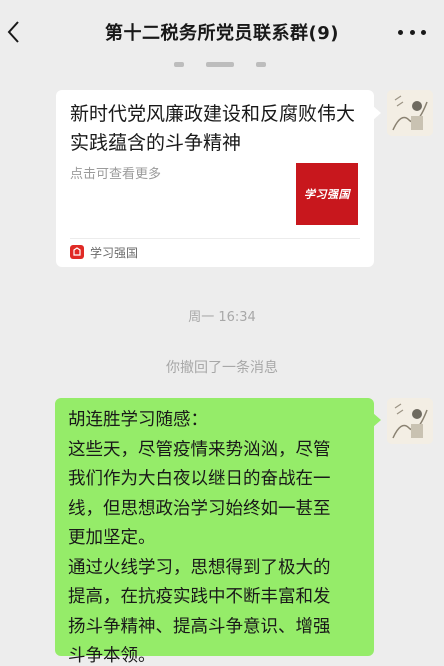 The height and width of the screenshot is (666, 444). Describe the element at coordinates (199, 449) in the screenshot. I see `message-line: 这些天，尽管疫情来势汹汹，尽管` at that location.